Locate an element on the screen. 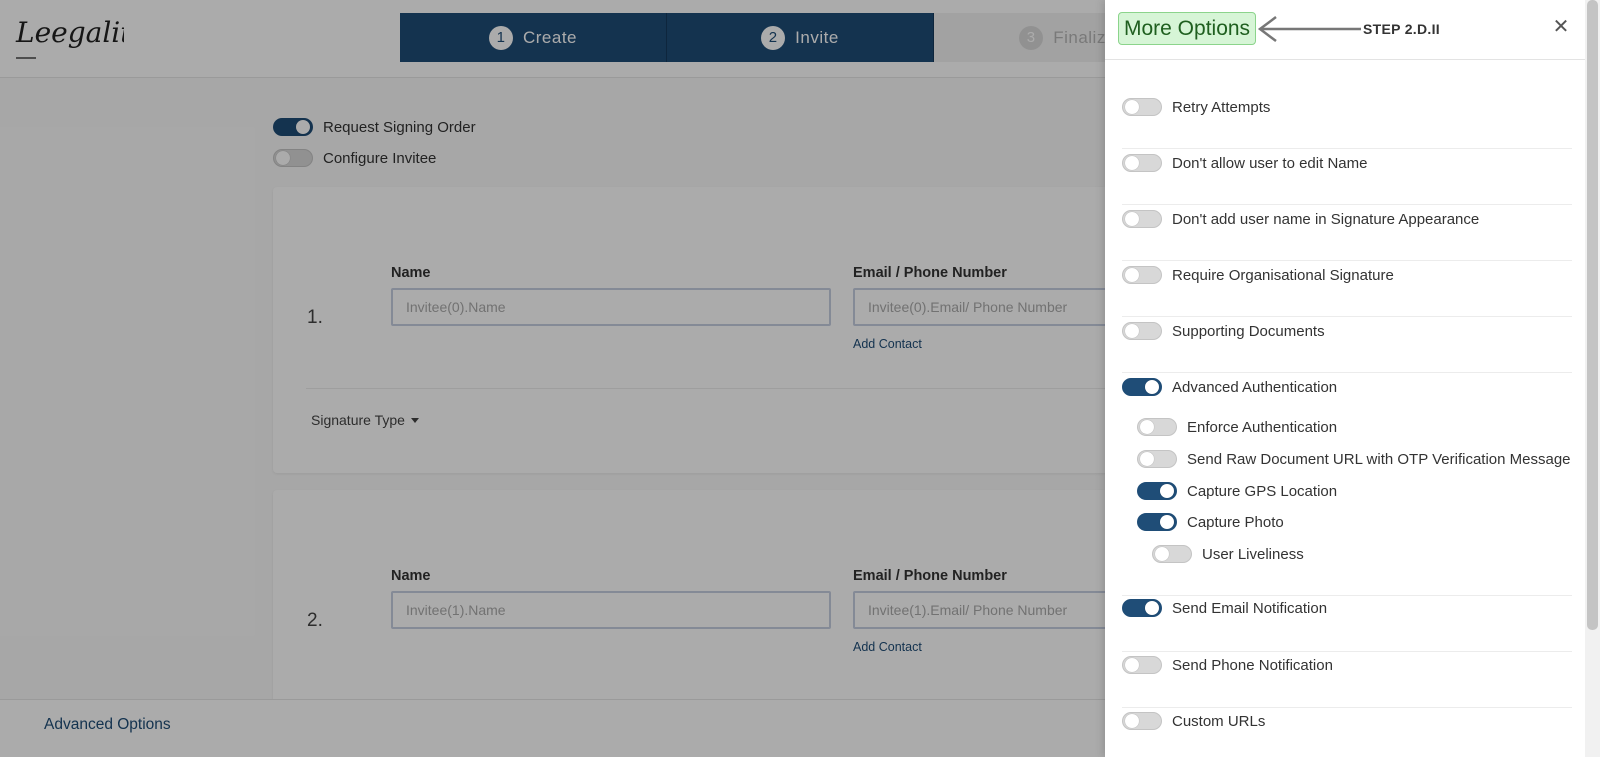 The width and height of the screenshot is (1600, 757). option-user-liveliness: User Liveliness is located at coordinates (1228, 554).